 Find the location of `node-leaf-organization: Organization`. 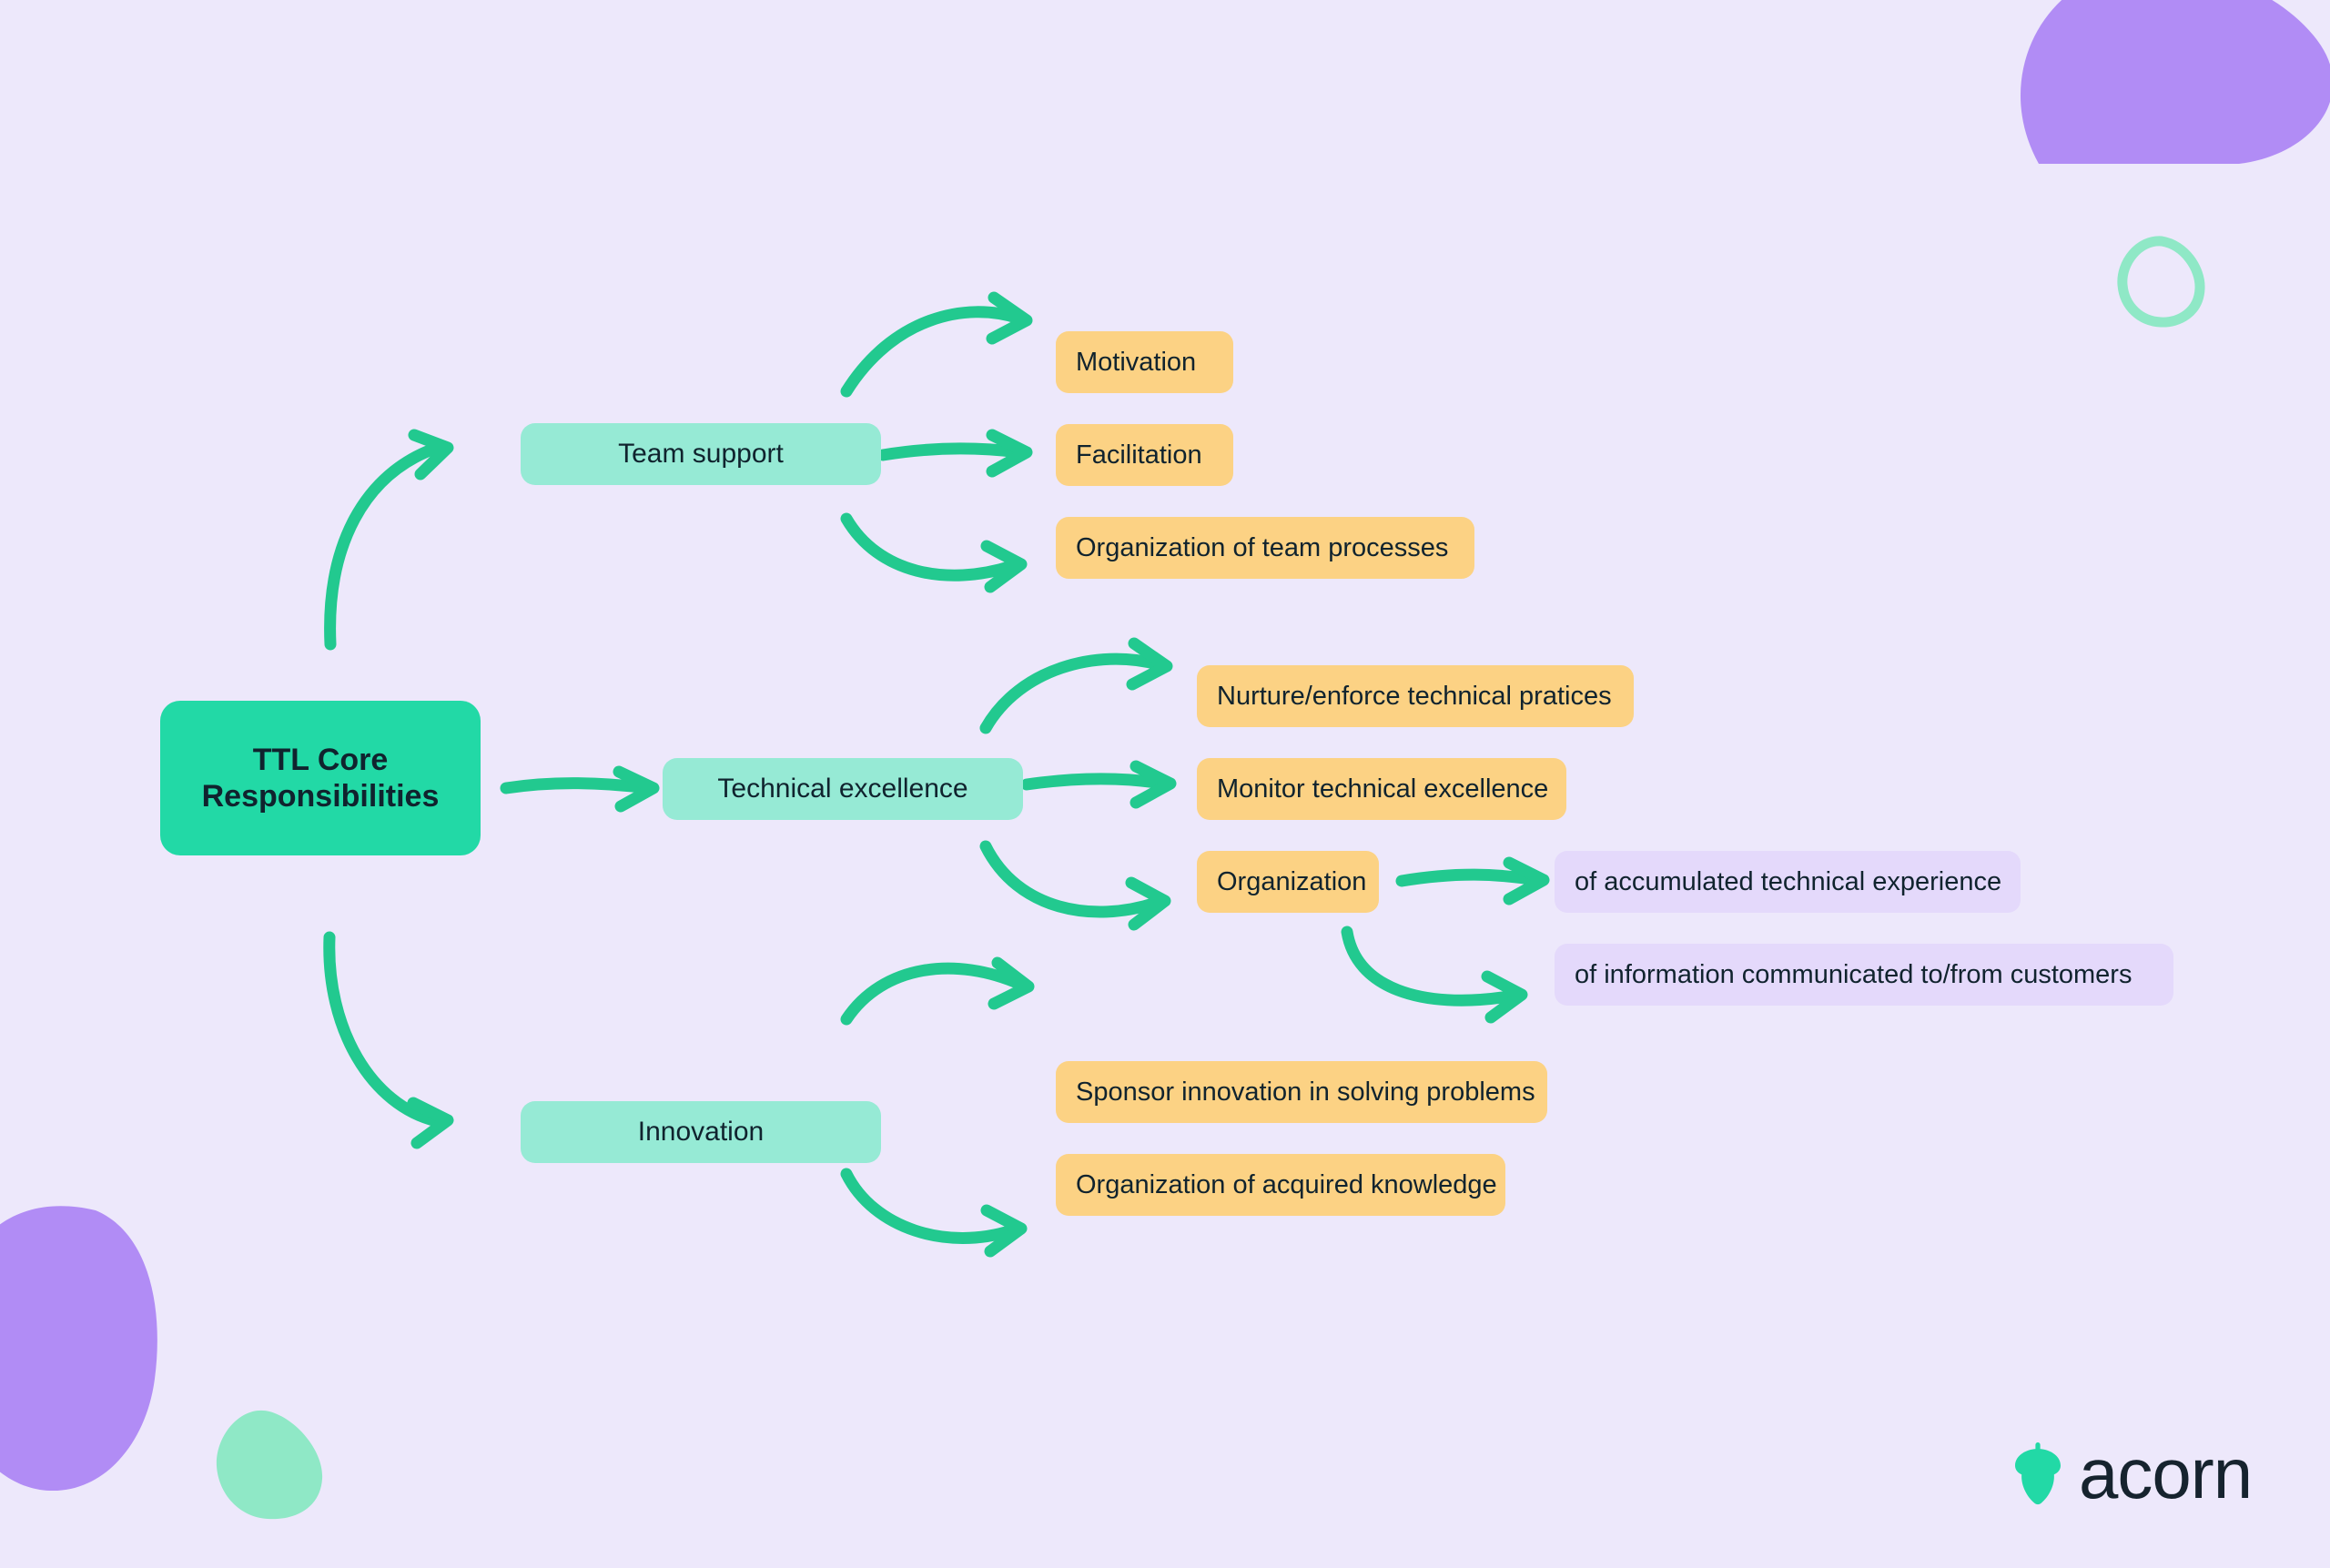

node-leaf-organization: Organization is located at coordinates (1288, 882).